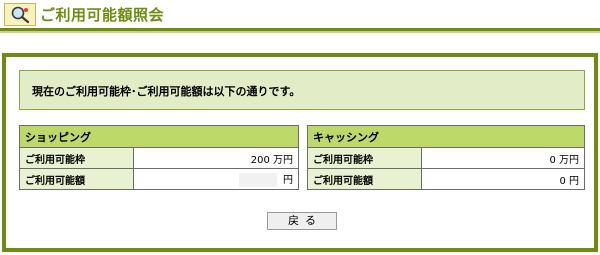 This screenshot has height=255, width=600. Describe the element at coordinates (503, 158) in the screenshot. I see `cashing-limit-value: 0 万円` at that location.